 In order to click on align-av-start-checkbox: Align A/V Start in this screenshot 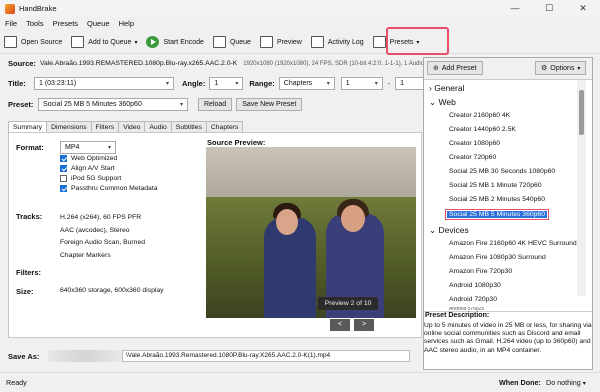, I will do `click(109, 168)`.